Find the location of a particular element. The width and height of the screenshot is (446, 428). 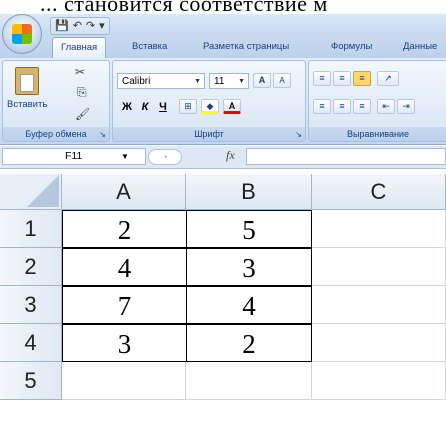

paste-button: Вставить is located at coordinates (27, 88).